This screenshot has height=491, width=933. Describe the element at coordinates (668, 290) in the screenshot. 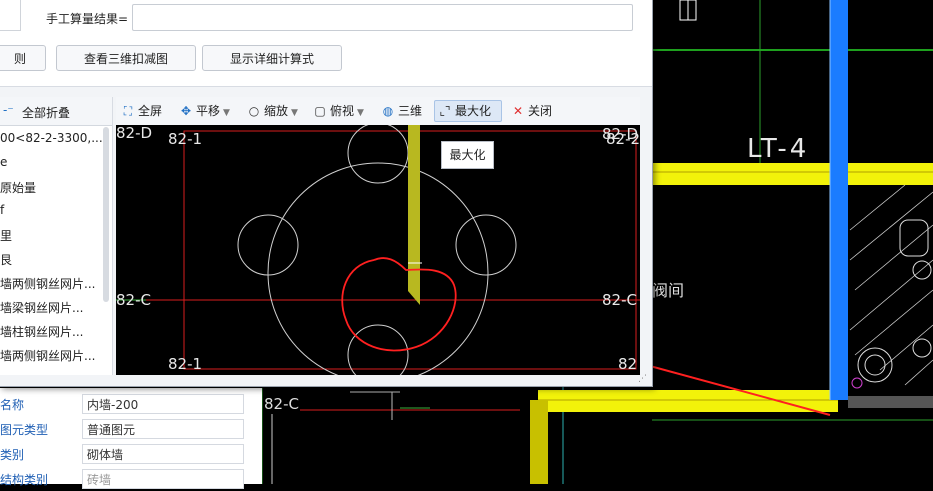

I see `valve-room-label: 阀间` at that location.